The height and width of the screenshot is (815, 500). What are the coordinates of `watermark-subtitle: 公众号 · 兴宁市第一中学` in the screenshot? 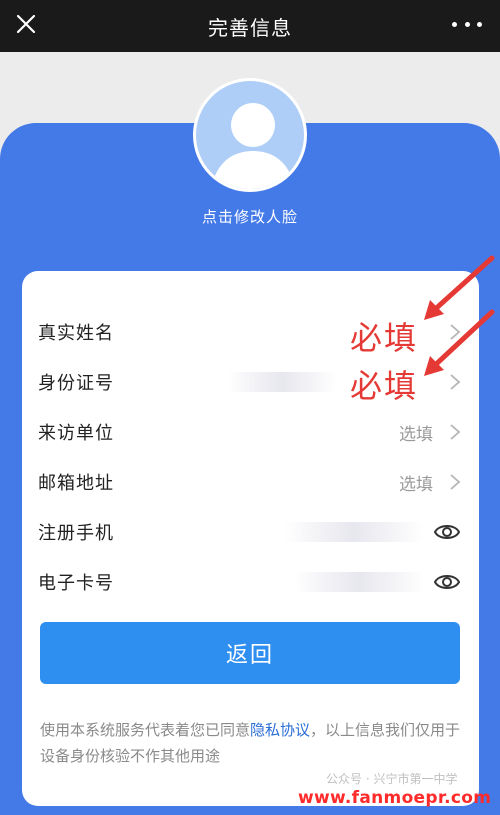 It's located at (392, 779).